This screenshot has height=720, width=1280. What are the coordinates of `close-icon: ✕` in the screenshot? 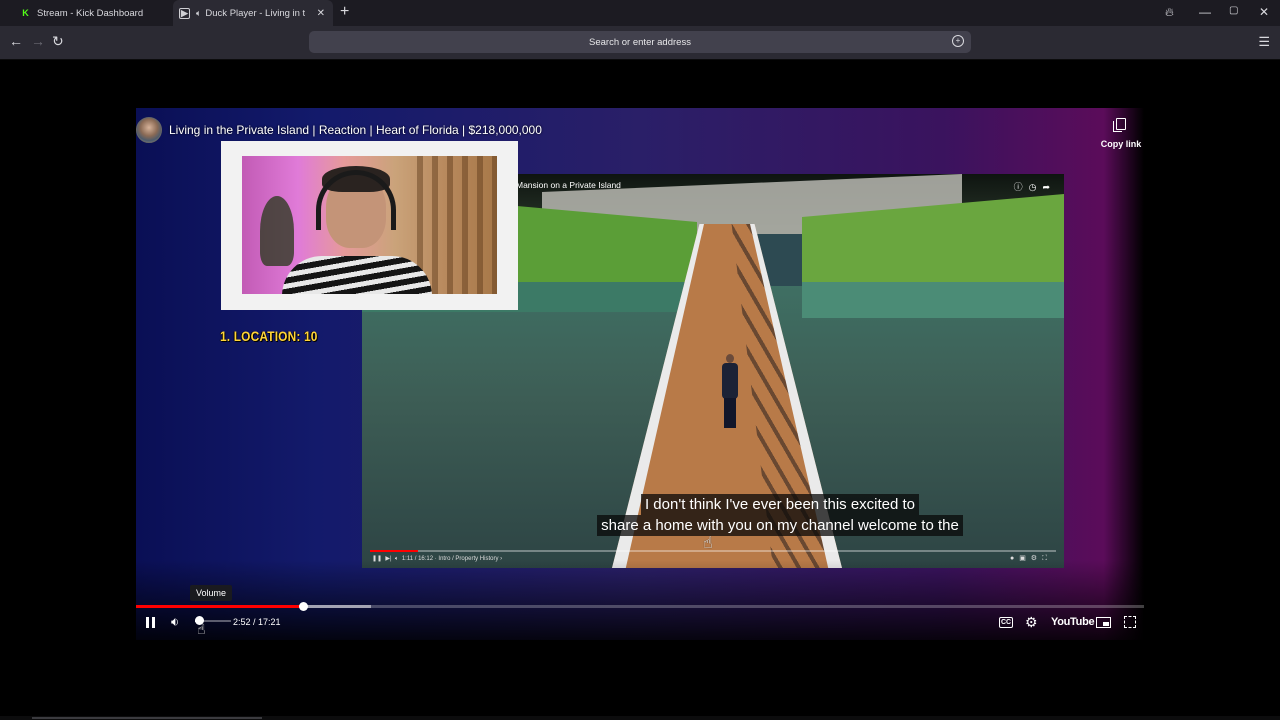 It's located at (321, 13).